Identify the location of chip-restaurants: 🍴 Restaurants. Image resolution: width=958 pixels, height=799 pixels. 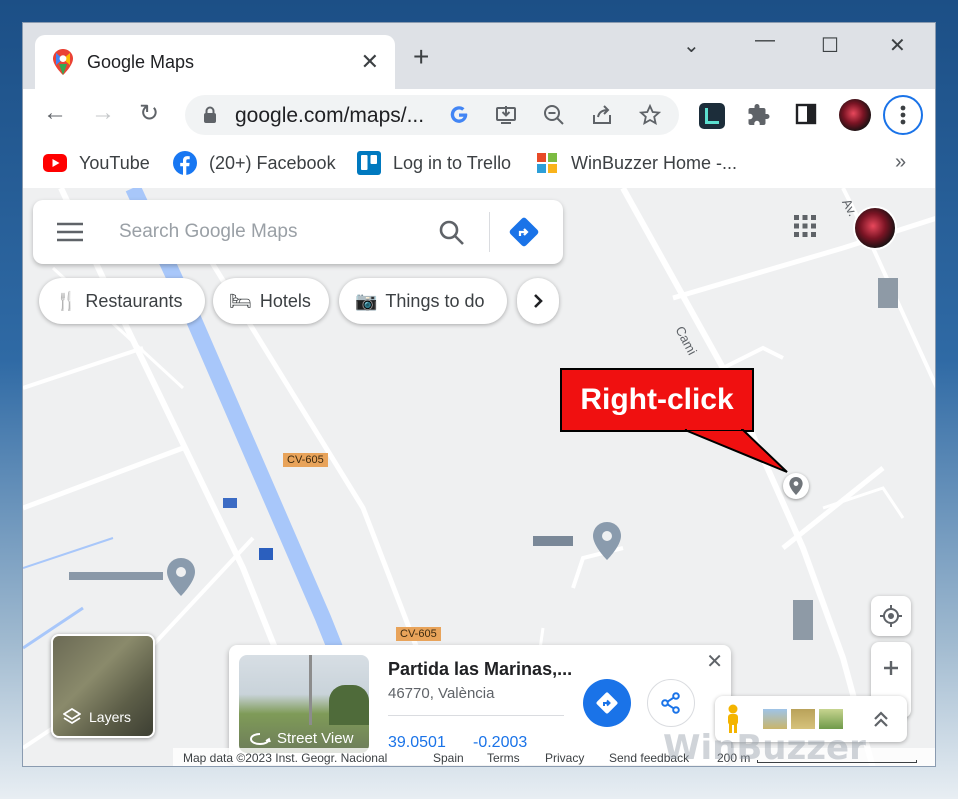
(122, 301).